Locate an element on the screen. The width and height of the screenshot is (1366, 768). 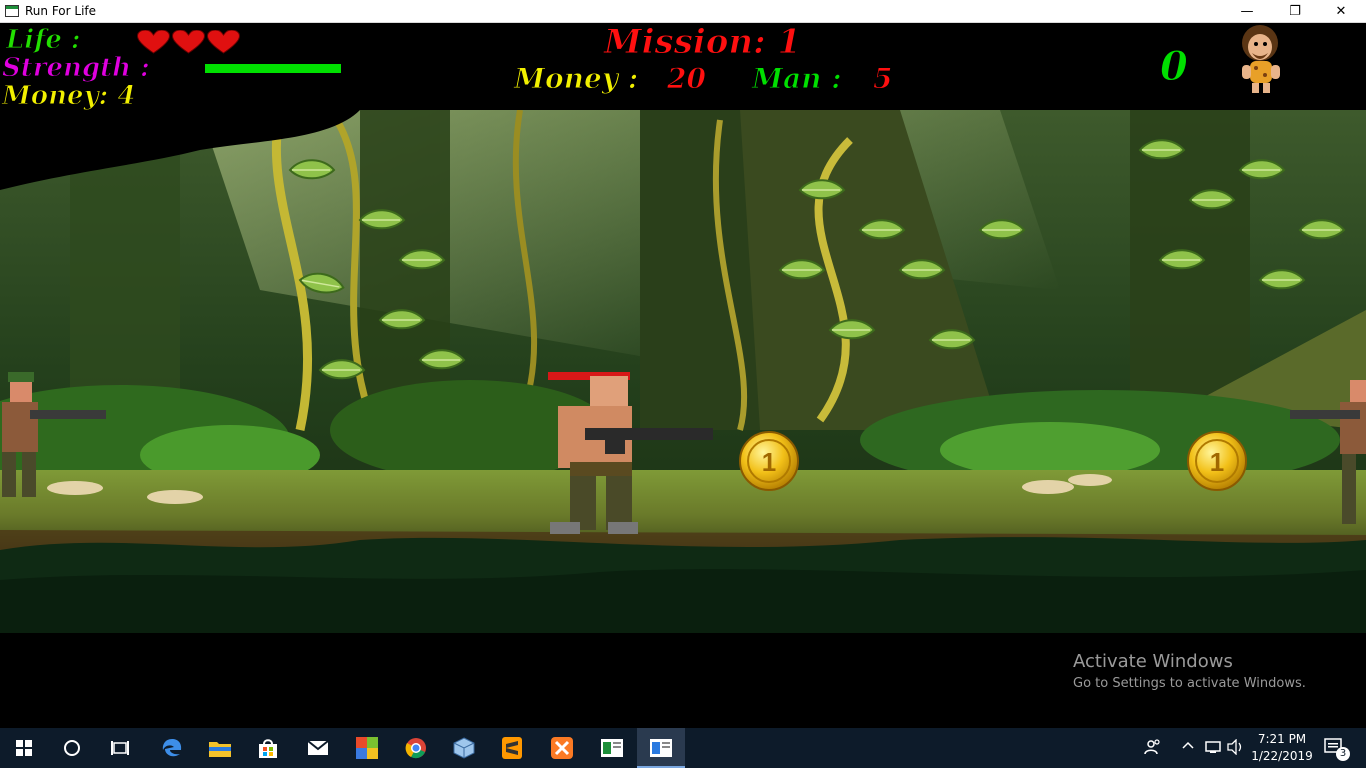
man-value: 5 is located at coordinates (882, 78).